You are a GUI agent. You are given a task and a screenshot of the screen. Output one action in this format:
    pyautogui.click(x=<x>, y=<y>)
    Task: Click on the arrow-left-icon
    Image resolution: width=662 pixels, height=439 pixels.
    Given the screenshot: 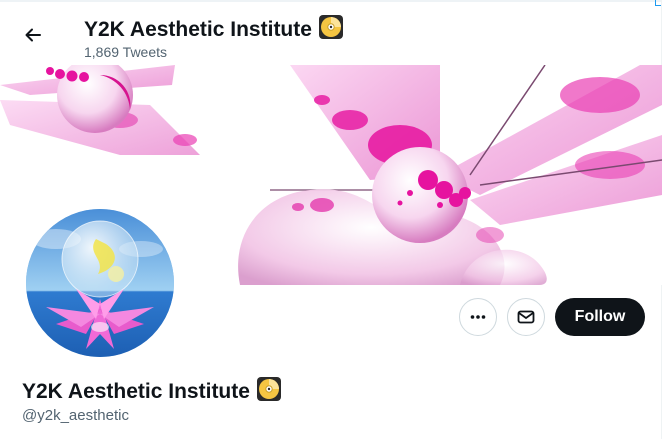 What is the action you would take?
    pyautogui.click(x=33, y=35)
    